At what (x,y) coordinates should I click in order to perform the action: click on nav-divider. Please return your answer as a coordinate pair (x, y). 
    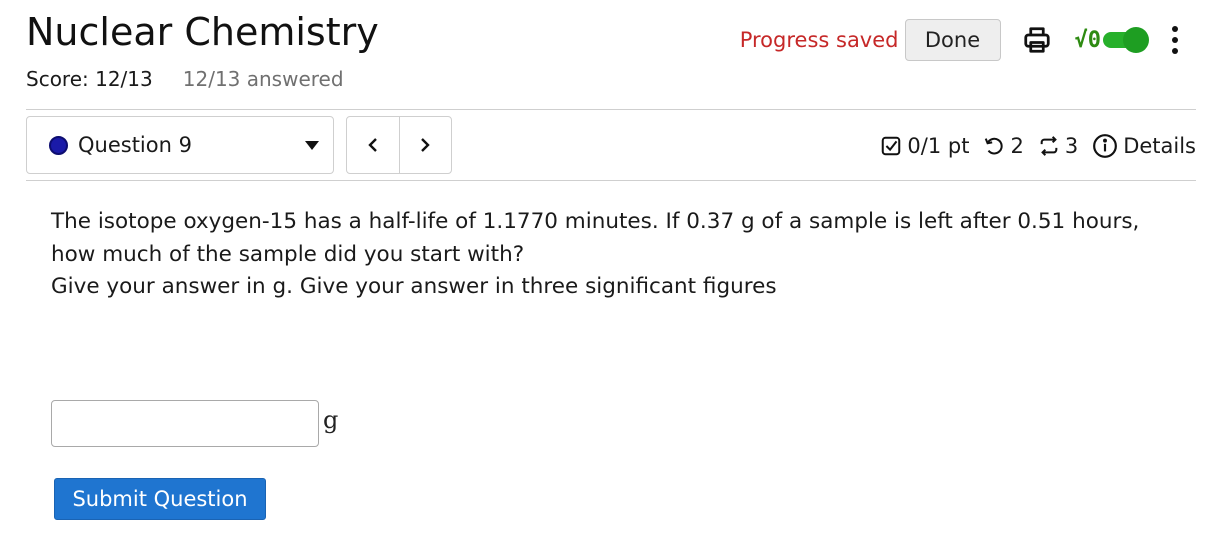
    Looking at the image, I should click on (611, 180).